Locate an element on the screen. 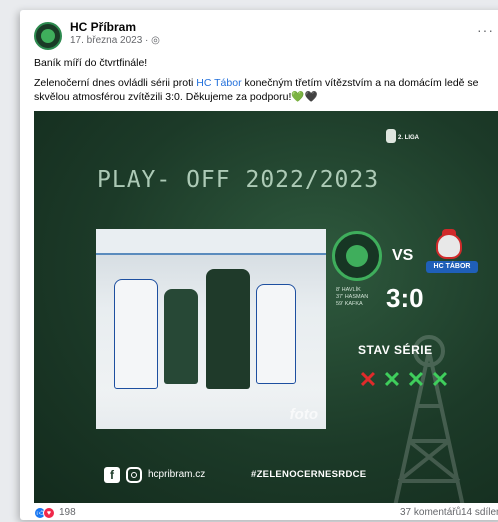 This screenshot has width=498, height=522. series-marks: ✕ ✕ ✕ ✕ is located at coordinates (404, 380).